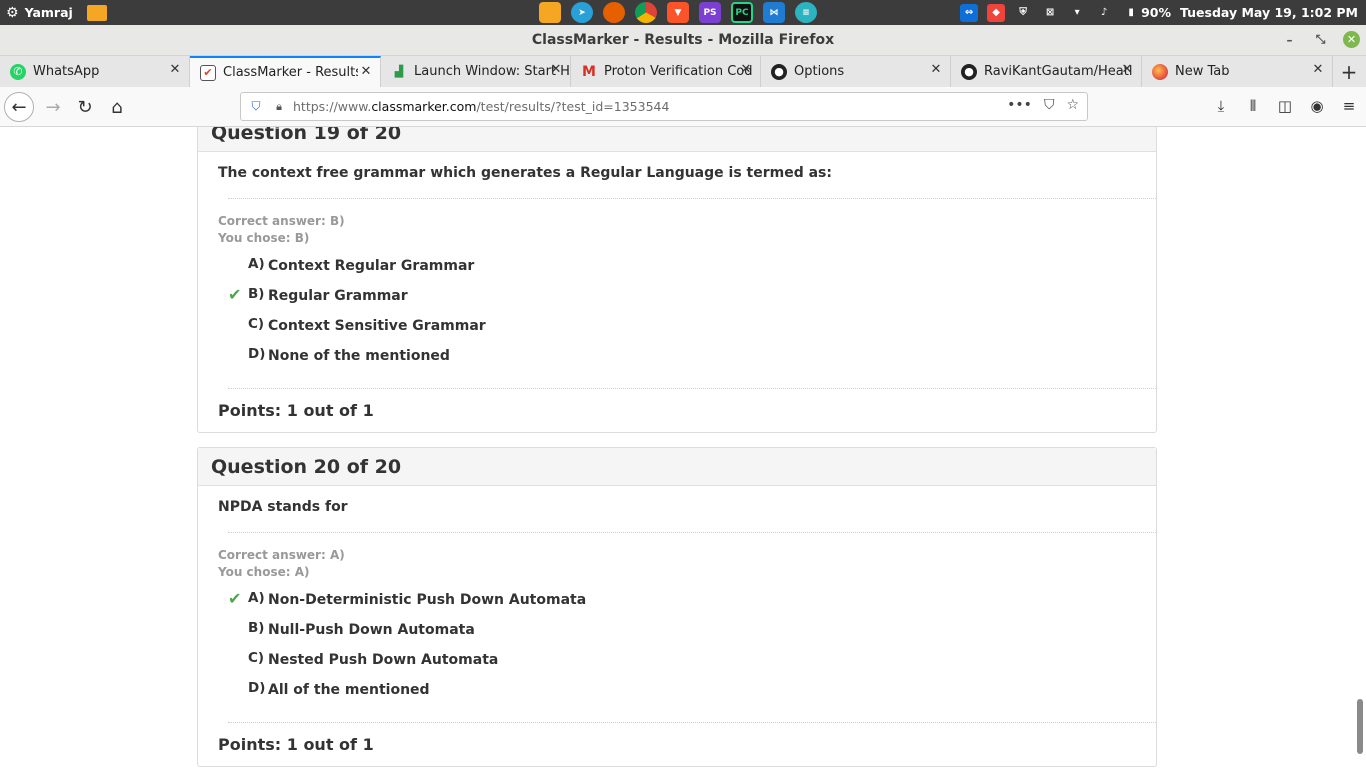 The width and height of the screenshot is (1366, 768). I want to click on option-item: A) Context Regular Grammar, so click(692, 271).